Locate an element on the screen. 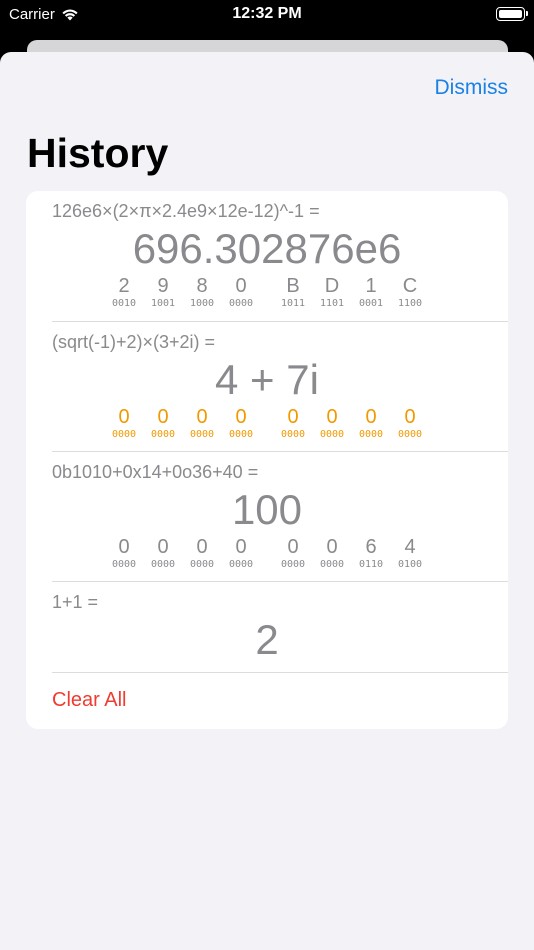  binary-digits: 1001 is located at coordinates (163, 303).